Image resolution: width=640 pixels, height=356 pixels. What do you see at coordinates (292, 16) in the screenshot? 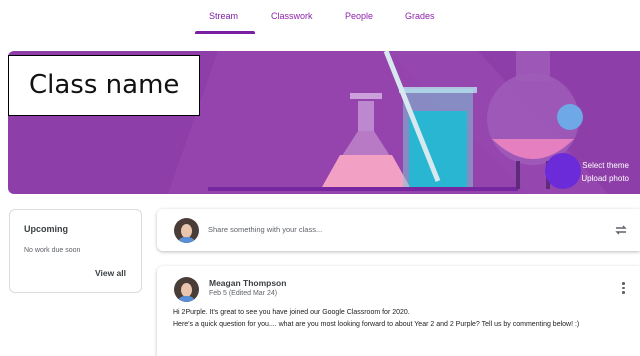
I see `tab-classwork: Classwork` at bounding box center [292, 16].